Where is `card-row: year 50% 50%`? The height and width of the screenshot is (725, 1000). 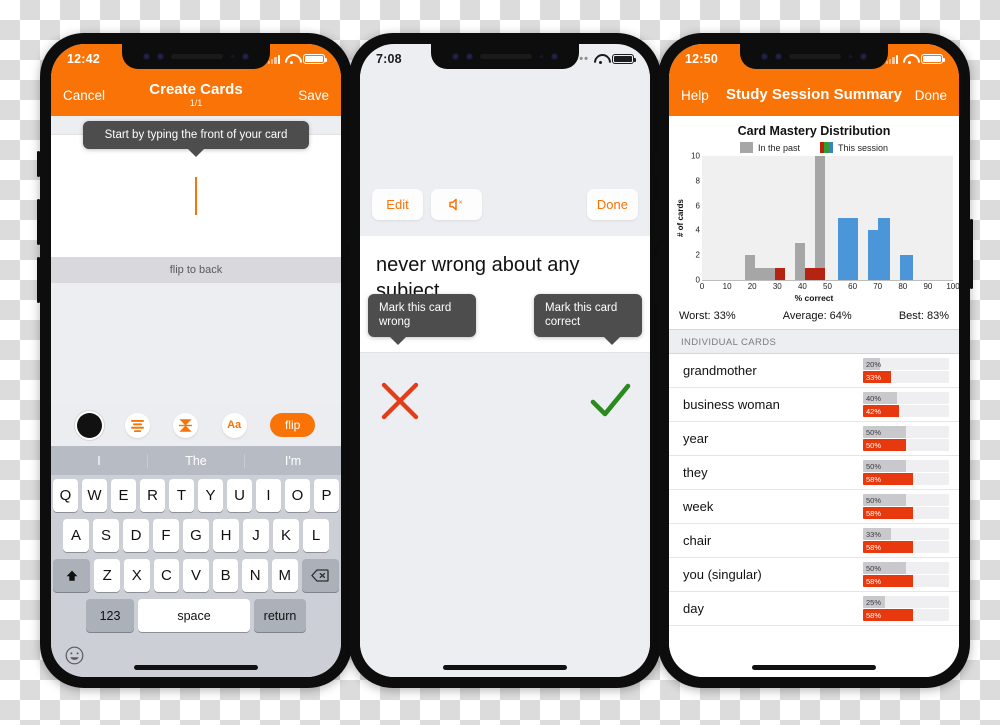
card-row: year 50% 50% is located at coordinates (814, 439).